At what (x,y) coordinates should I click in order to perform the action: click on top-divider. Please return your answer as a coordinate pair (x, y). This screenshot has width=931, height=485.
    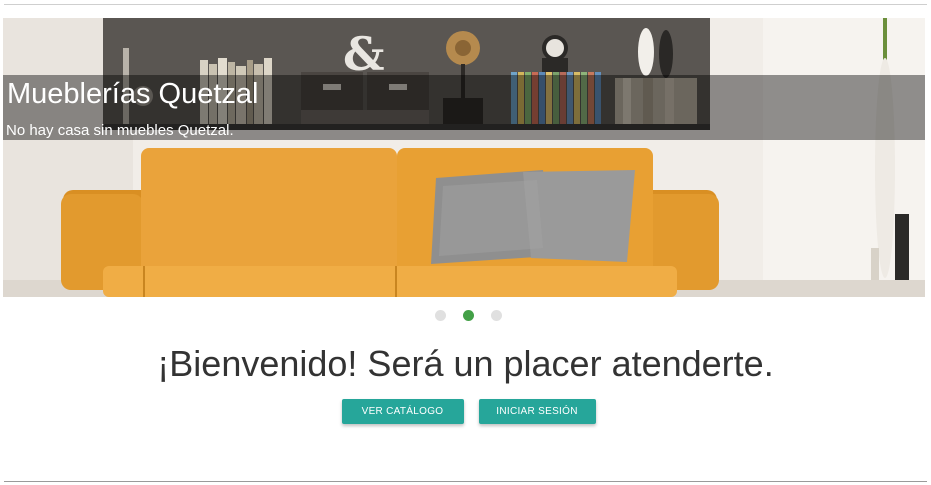
    Looking at the image, I should click on (465, 4).